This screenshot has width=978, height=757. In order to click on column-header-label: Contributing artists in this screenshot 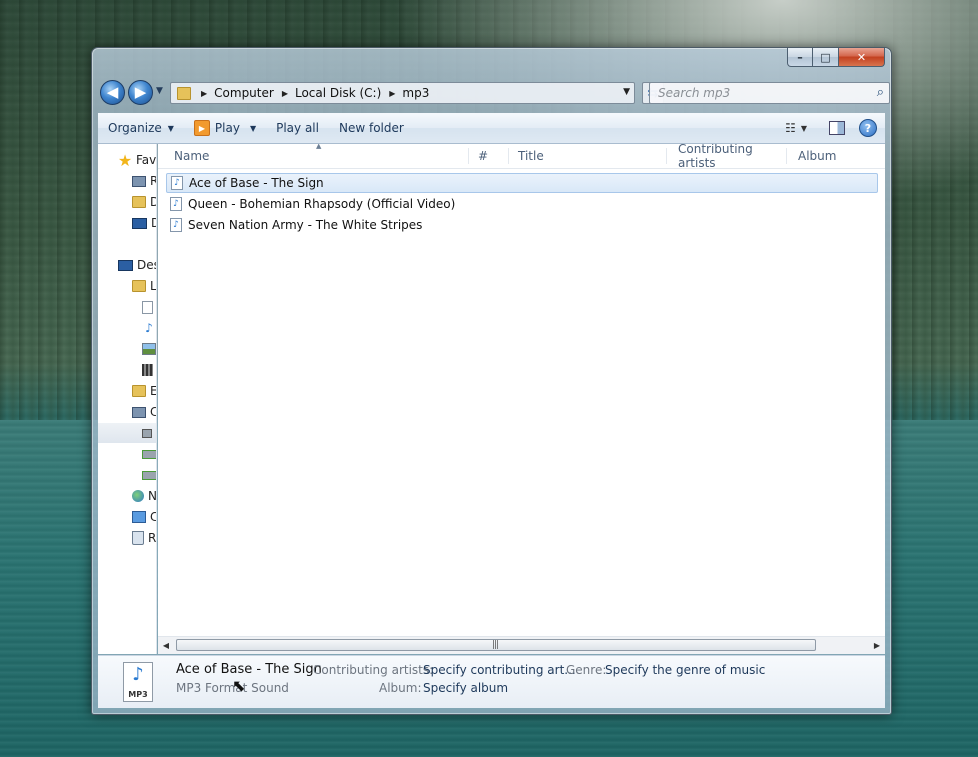, I will do `click(715, 157)`.